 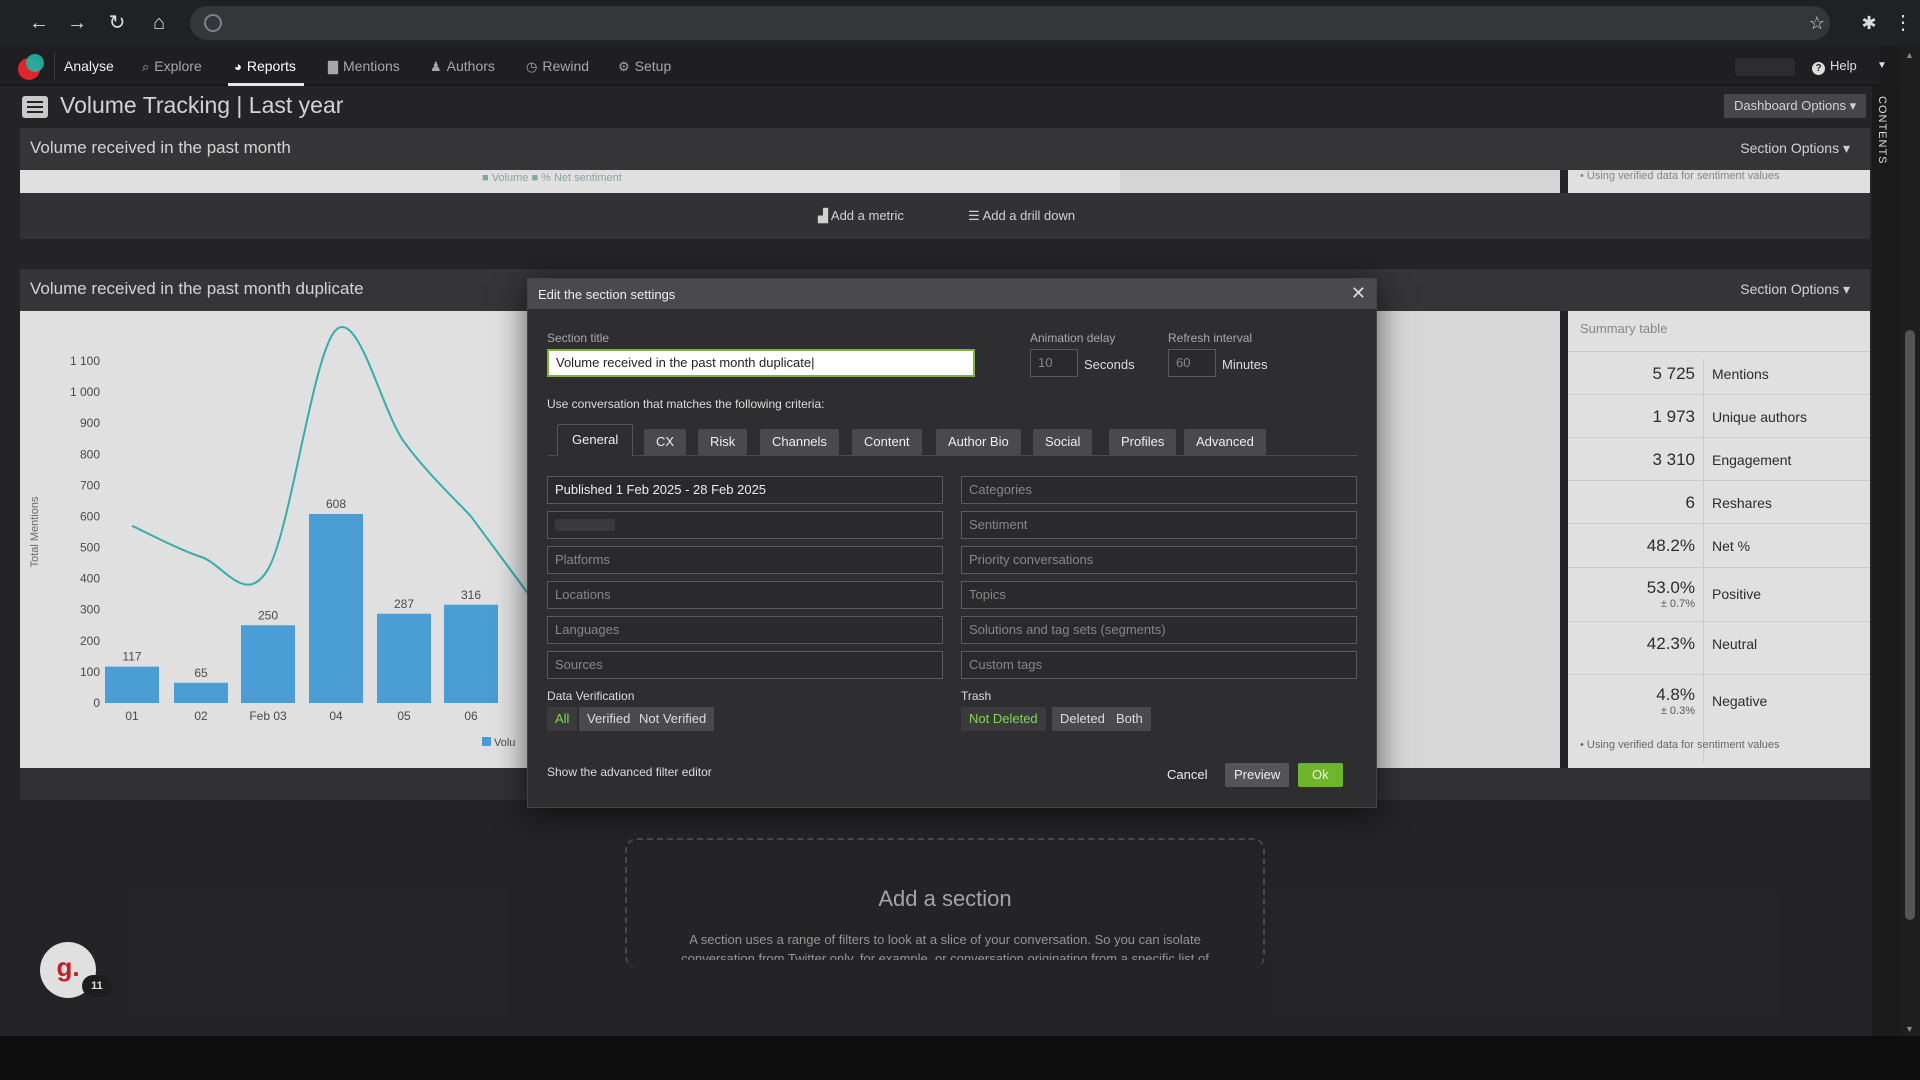 What do you see at coordinates (1082, 719) in the screenshot?
I see `trash-option: Deleted` at bounding box center [1082, 719].